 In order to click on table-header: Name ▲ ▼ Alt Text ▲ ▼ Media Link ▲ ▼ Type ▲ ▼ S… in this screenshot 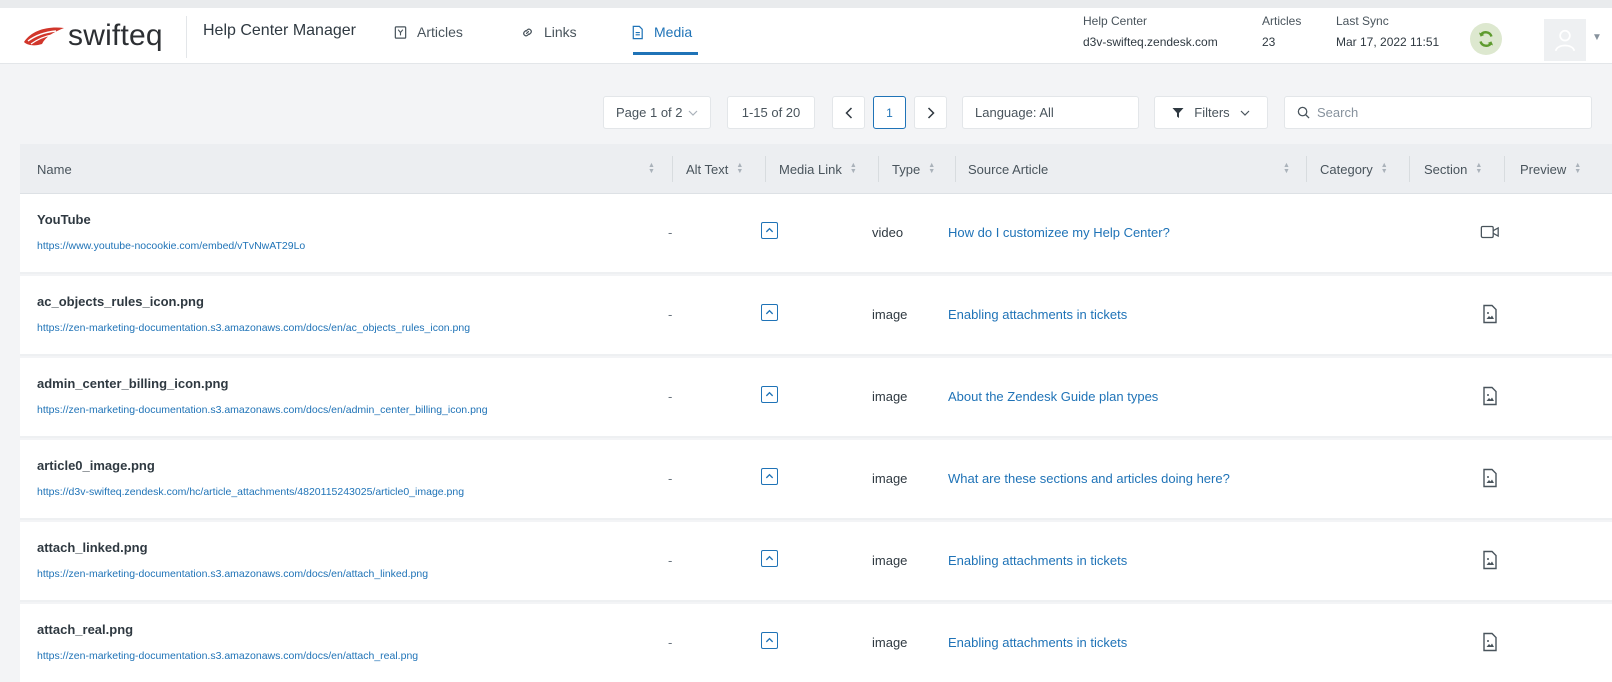, I will do `click(816, 169)`.